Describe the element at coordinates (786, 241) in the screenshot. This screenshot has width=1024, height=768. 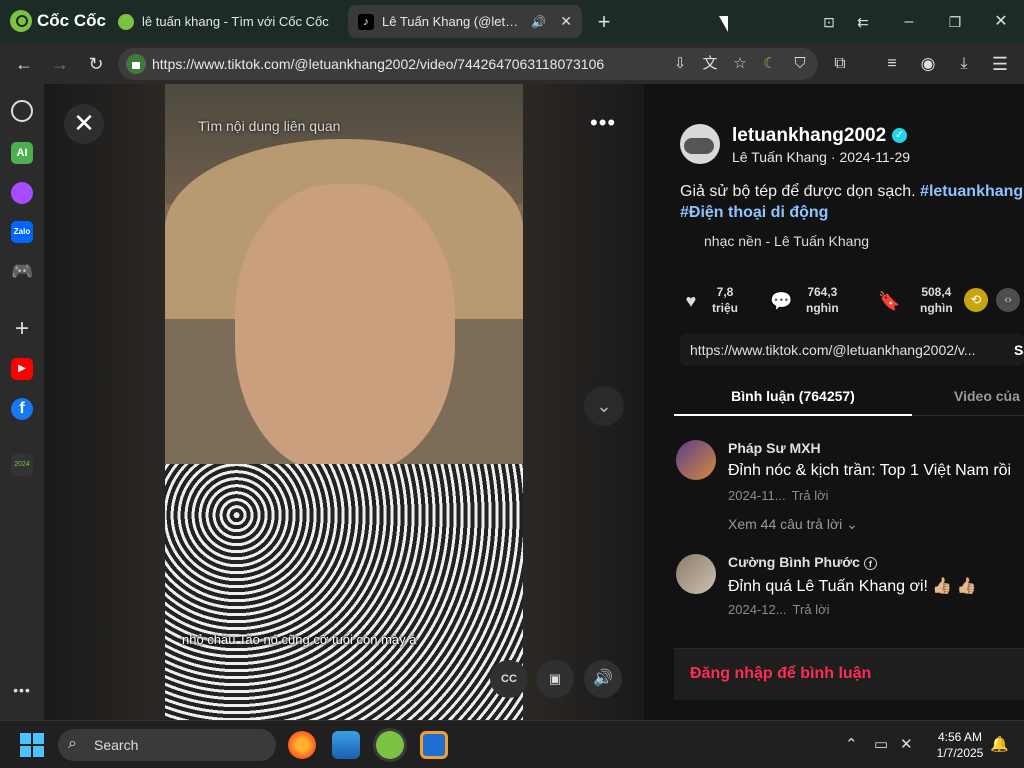
I see `music-link: nhạc nền - Lê Tuấn Khang` at that location.